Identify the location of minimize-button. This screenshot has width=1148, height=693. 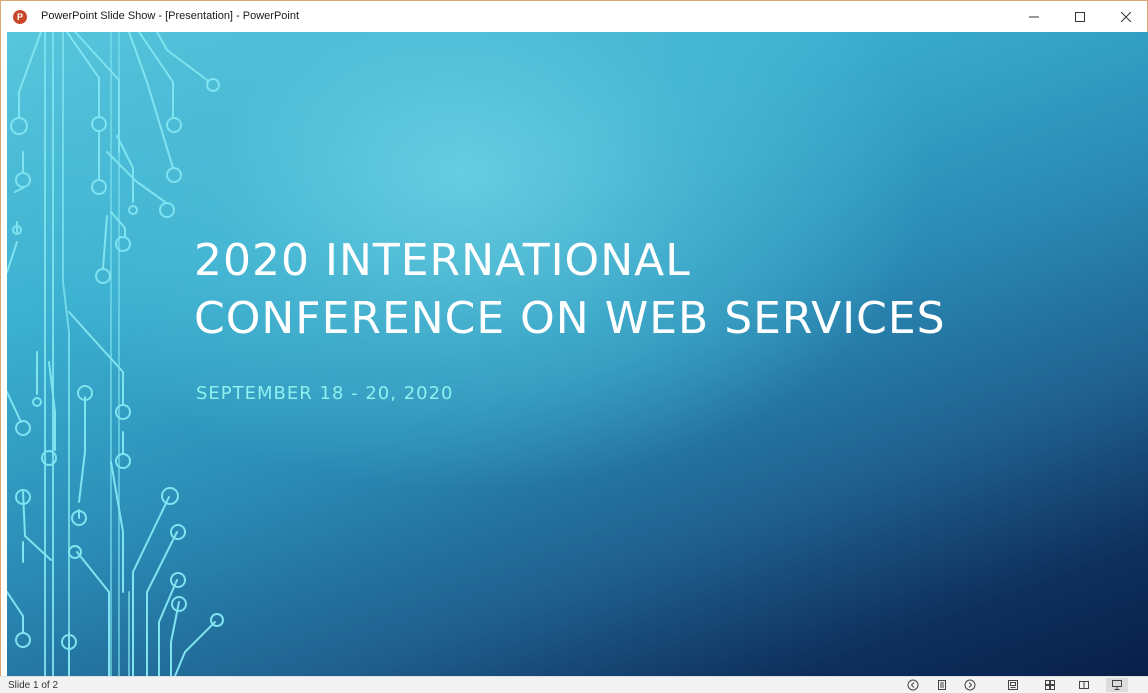
(1034, 17).